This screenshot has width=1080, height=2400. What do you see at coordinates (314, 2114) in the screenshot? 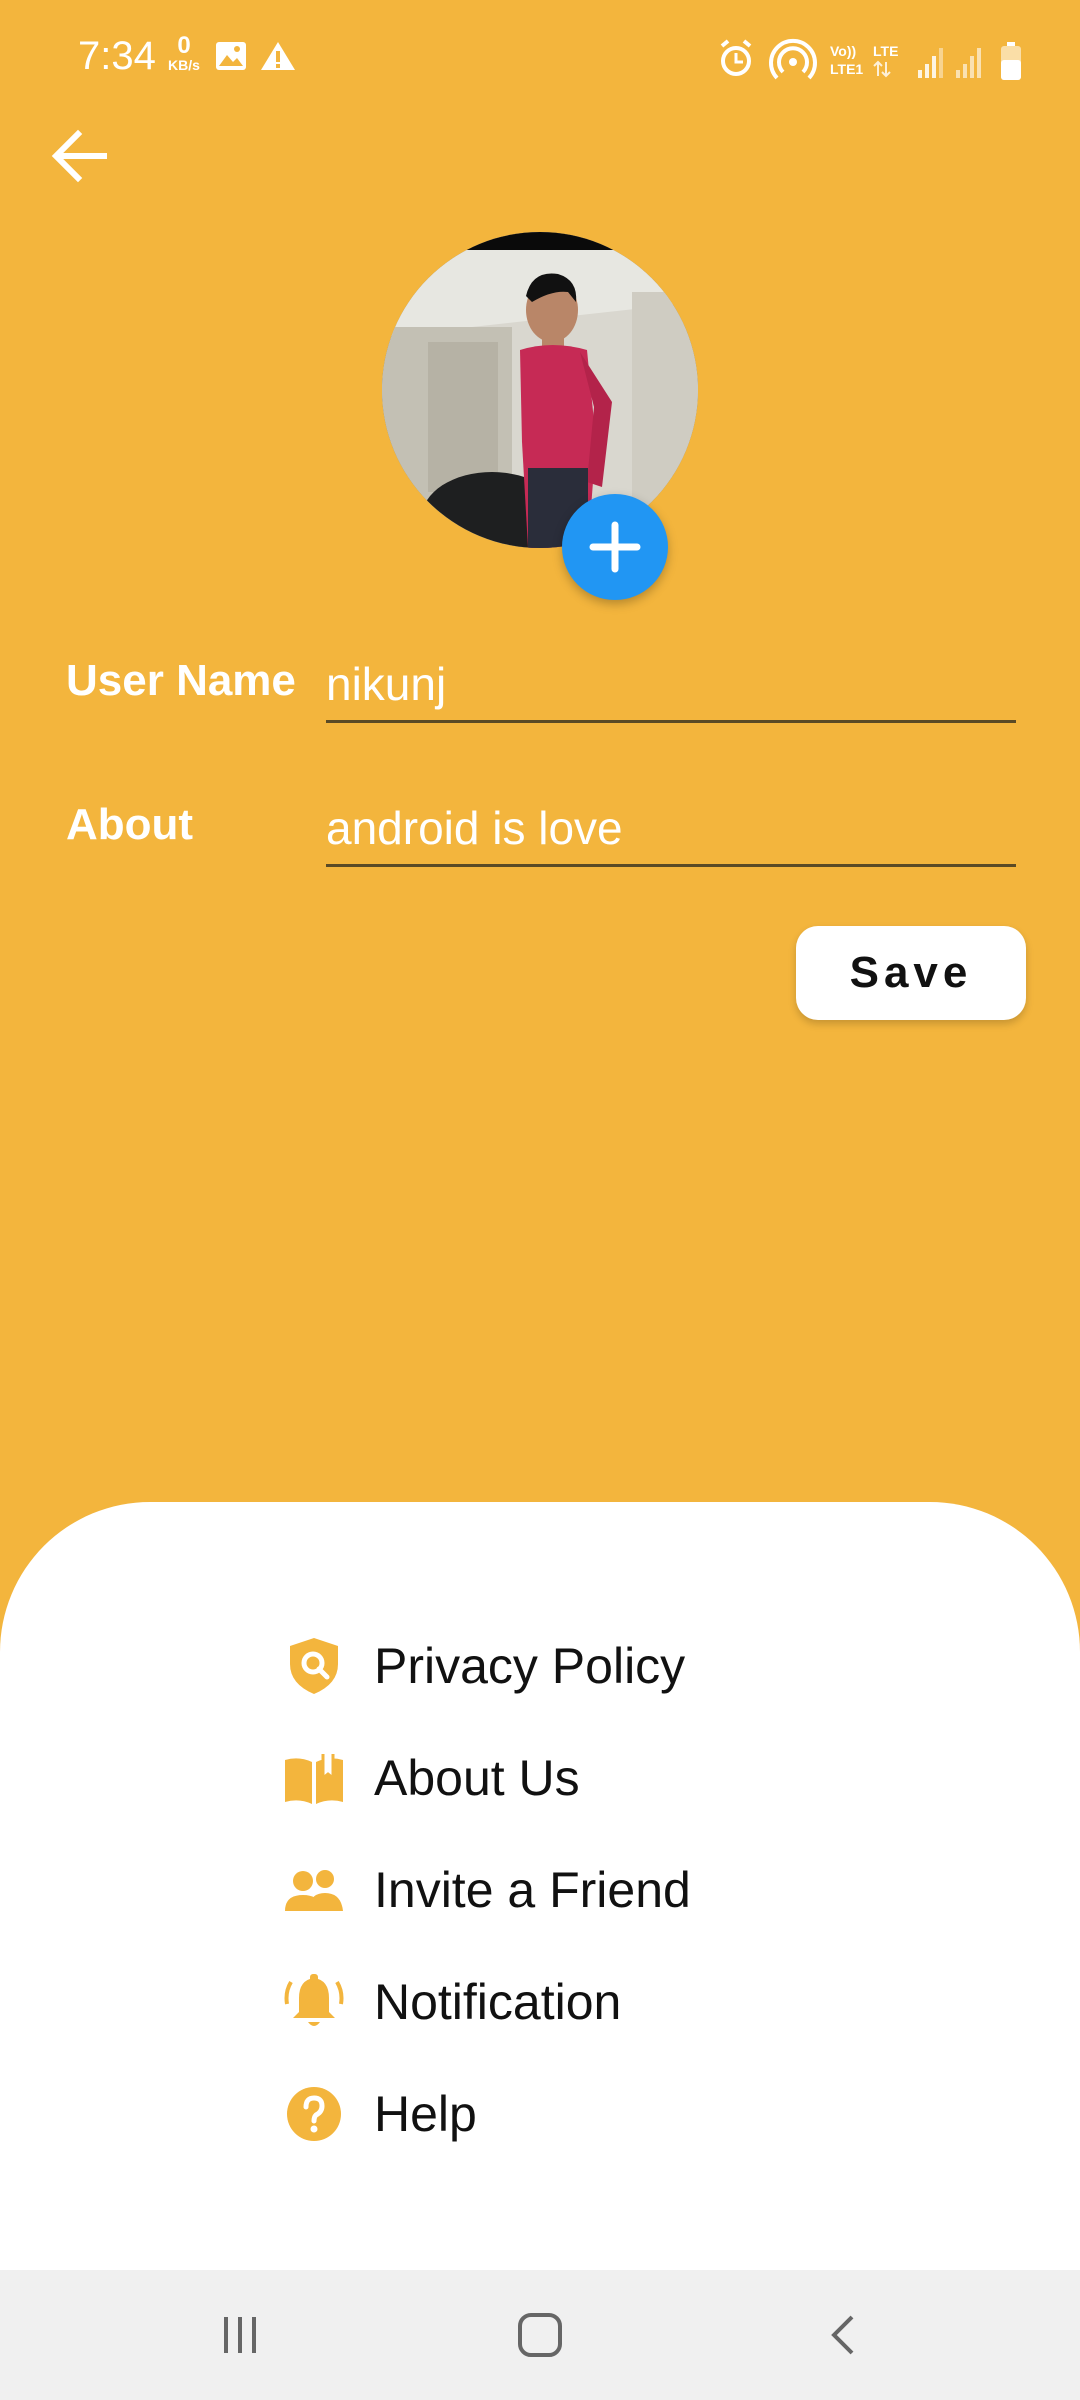
I see `help-circle-icon` at bounding box center [314, 2114].